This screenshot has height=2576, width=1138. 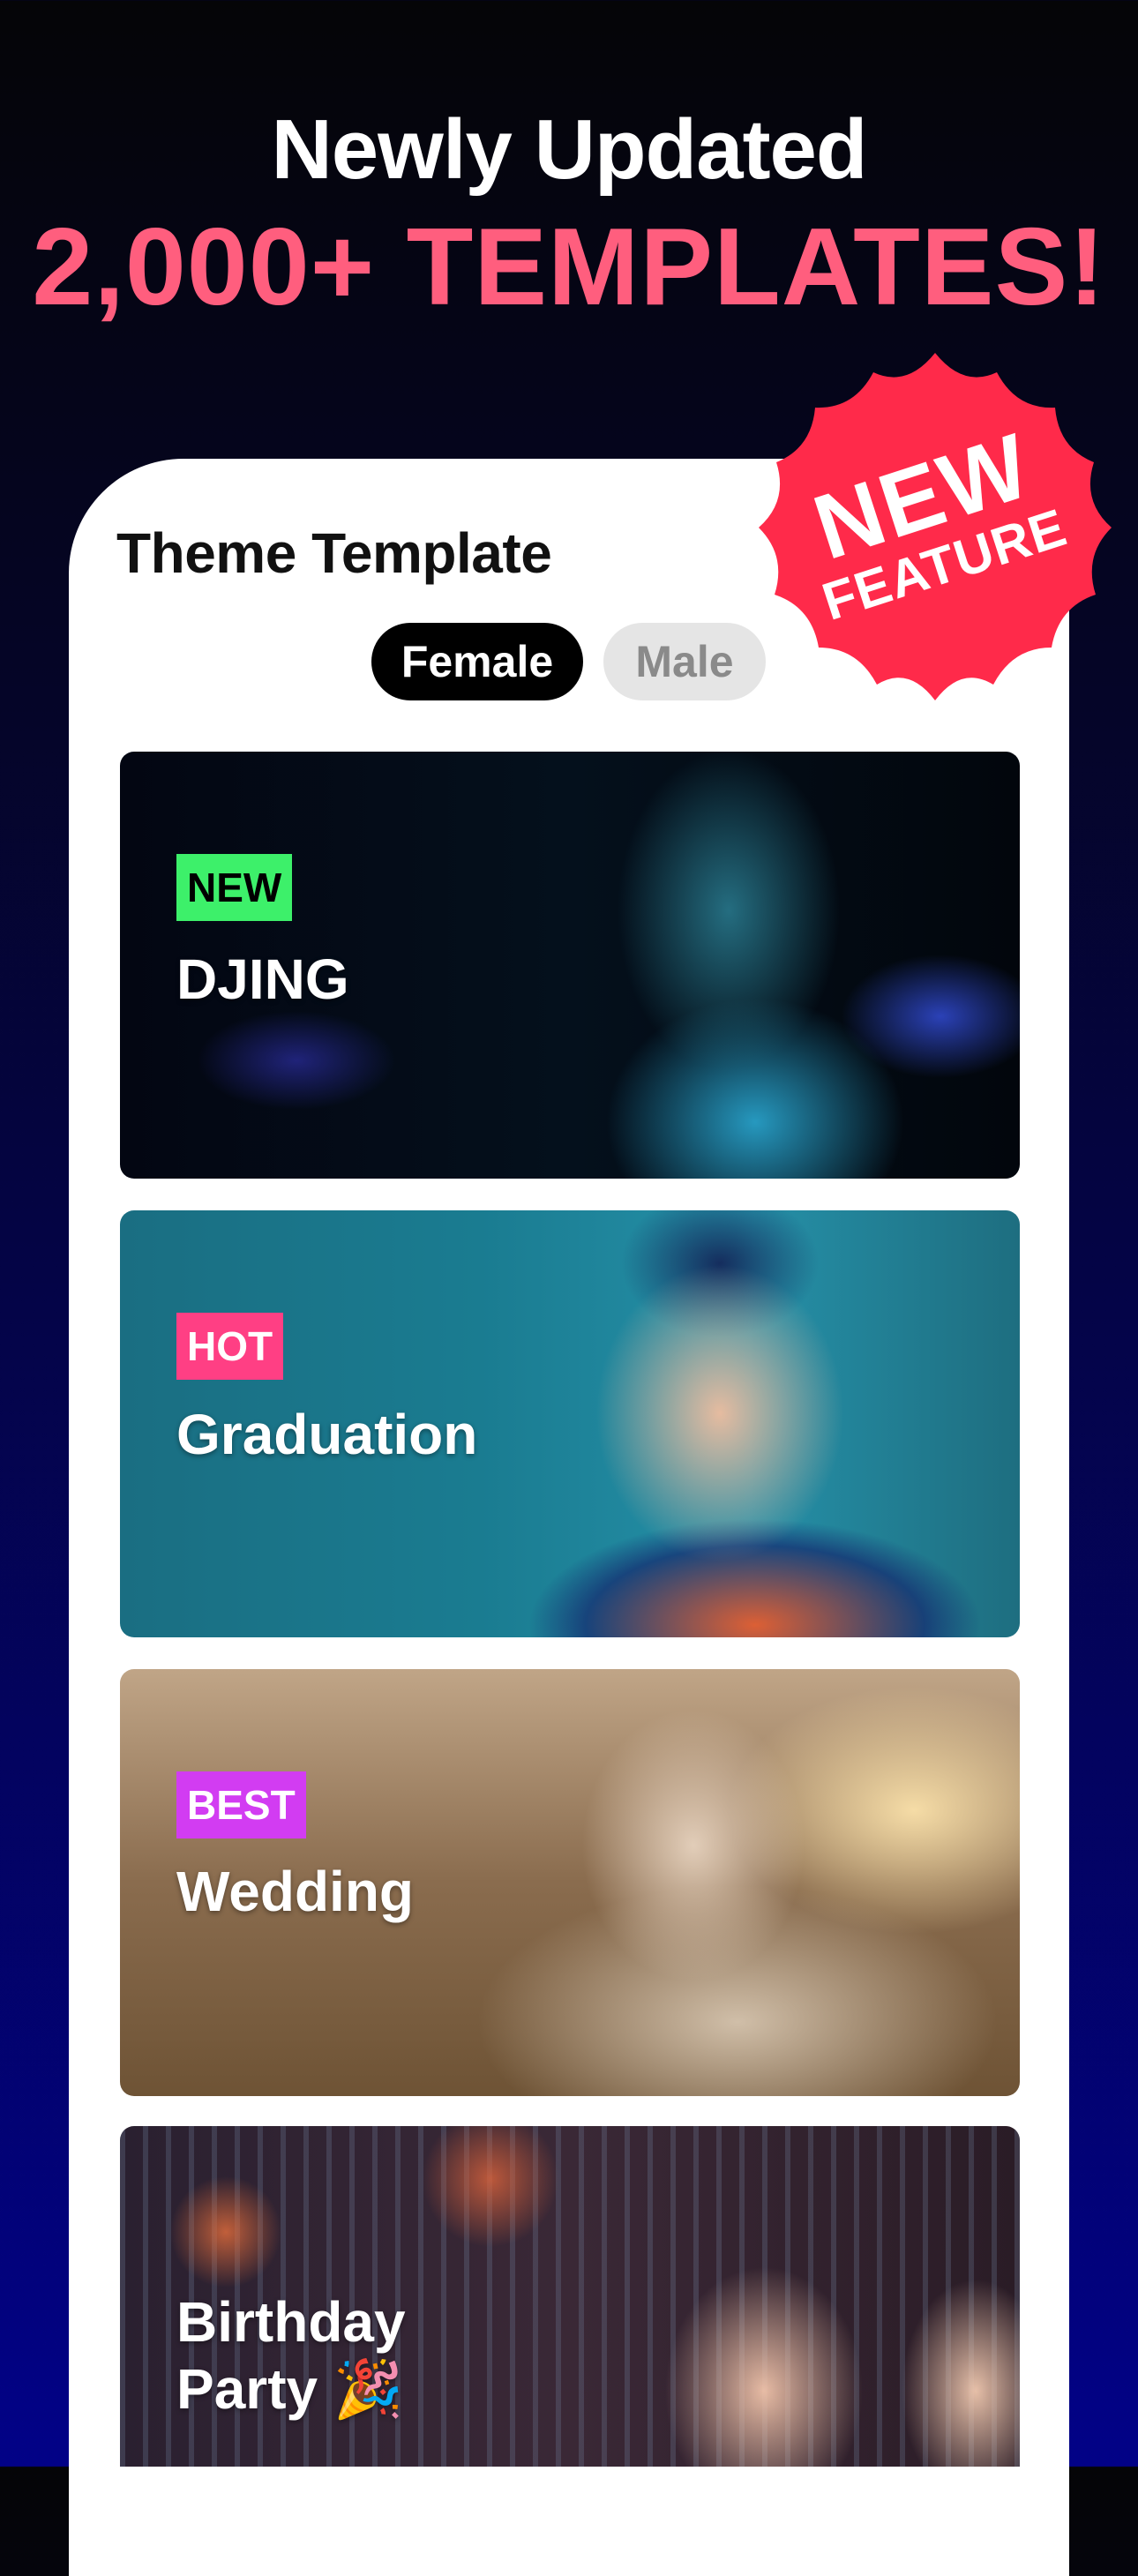 I want to click on template-title: Graduation, so click(x=327, y=1435).